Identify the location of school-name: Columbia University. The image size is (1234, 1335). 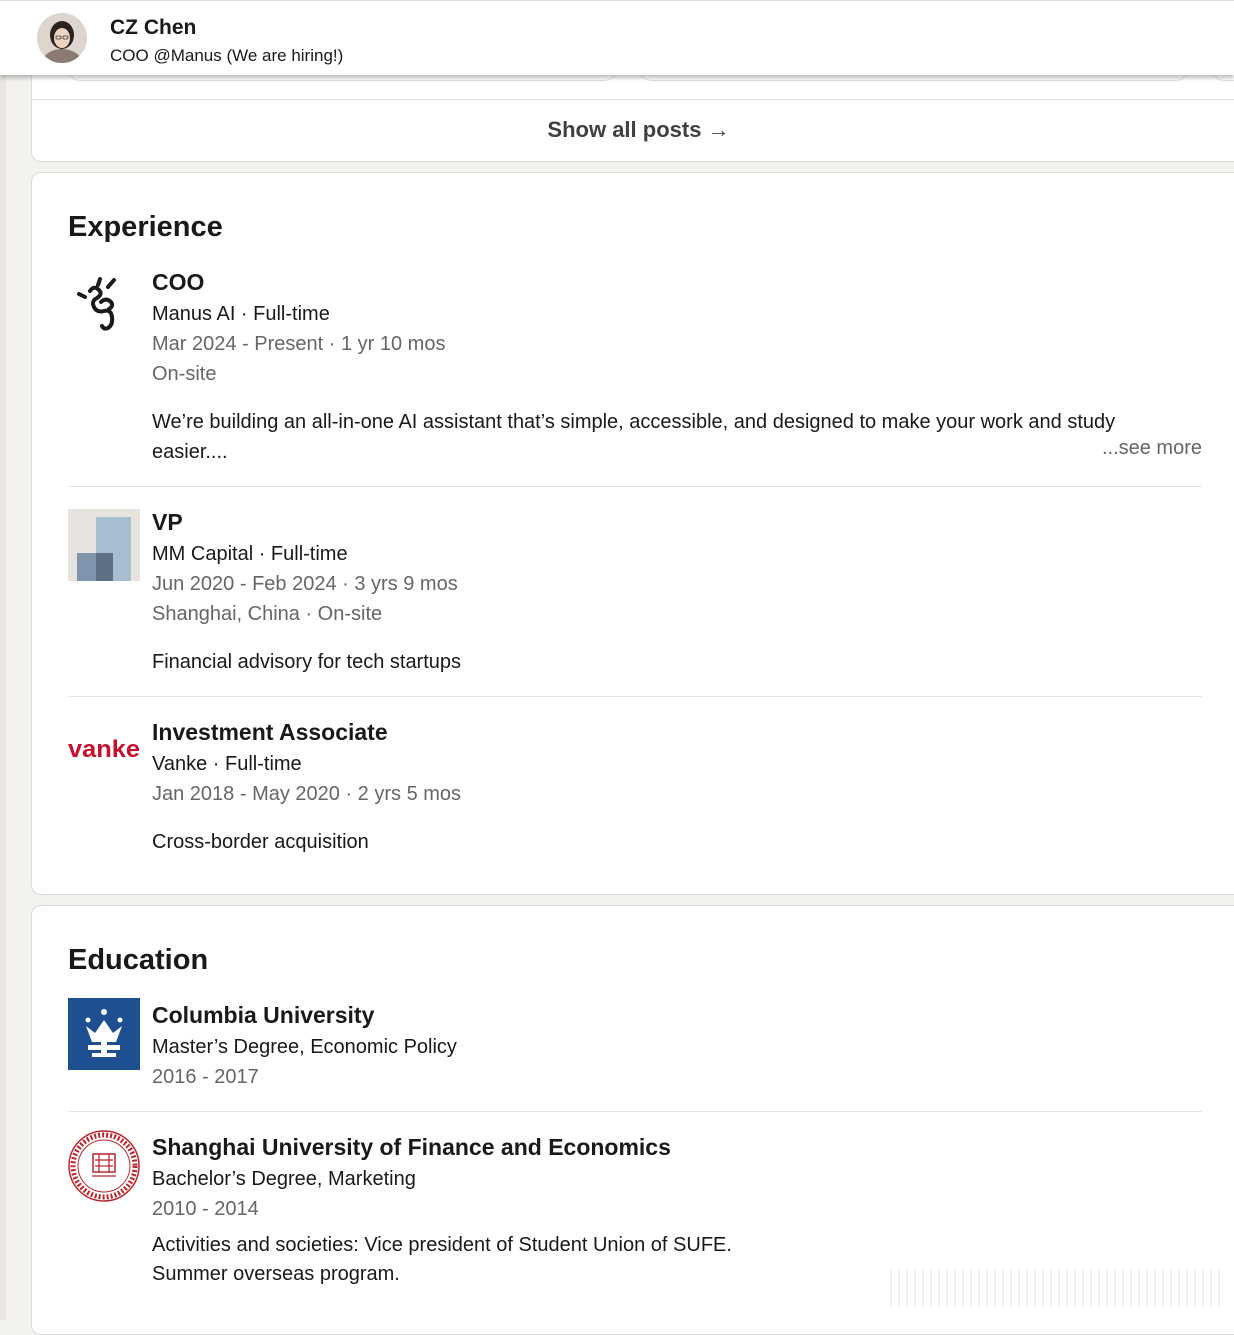
(263, 1015).